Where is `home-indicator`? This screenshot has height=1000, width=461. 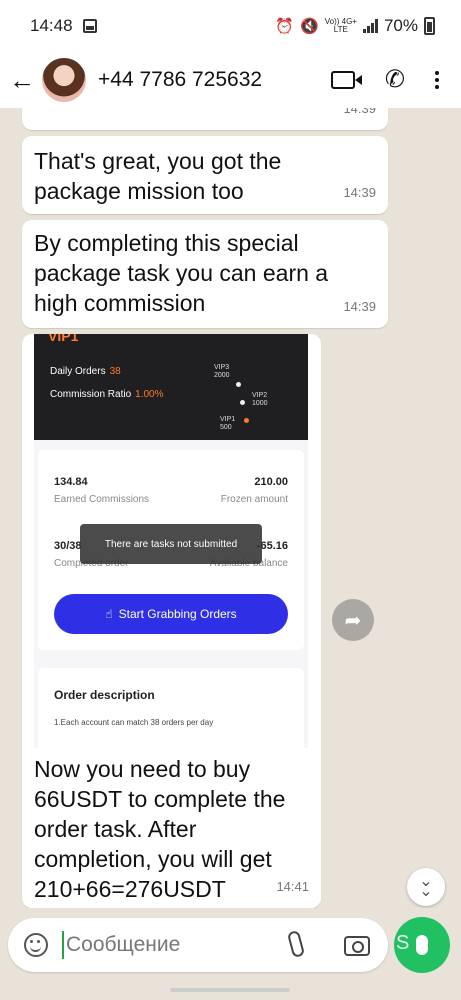 home-indicator is located at coordinates (230, 990).